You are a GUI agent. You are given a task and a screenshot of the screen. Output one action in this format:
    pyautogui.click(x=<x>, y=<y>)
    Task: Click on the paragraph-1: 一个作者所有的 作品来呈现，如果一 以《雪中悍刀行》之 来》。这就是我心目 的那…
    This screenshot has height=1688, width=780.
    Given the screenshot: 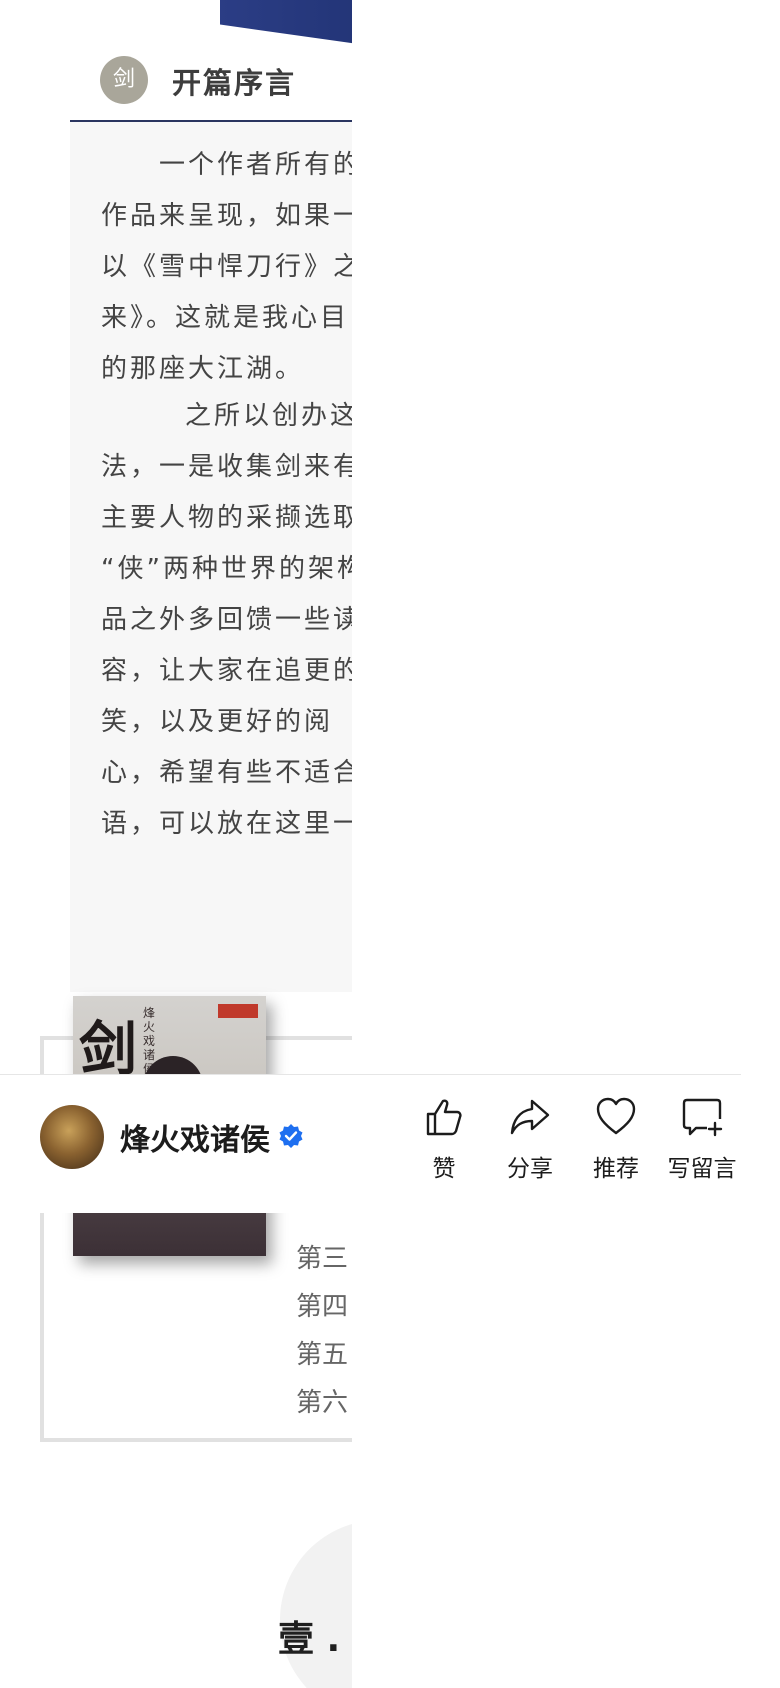 What is the action you would take?
    pyautogui.click(x=226, y=267)
    